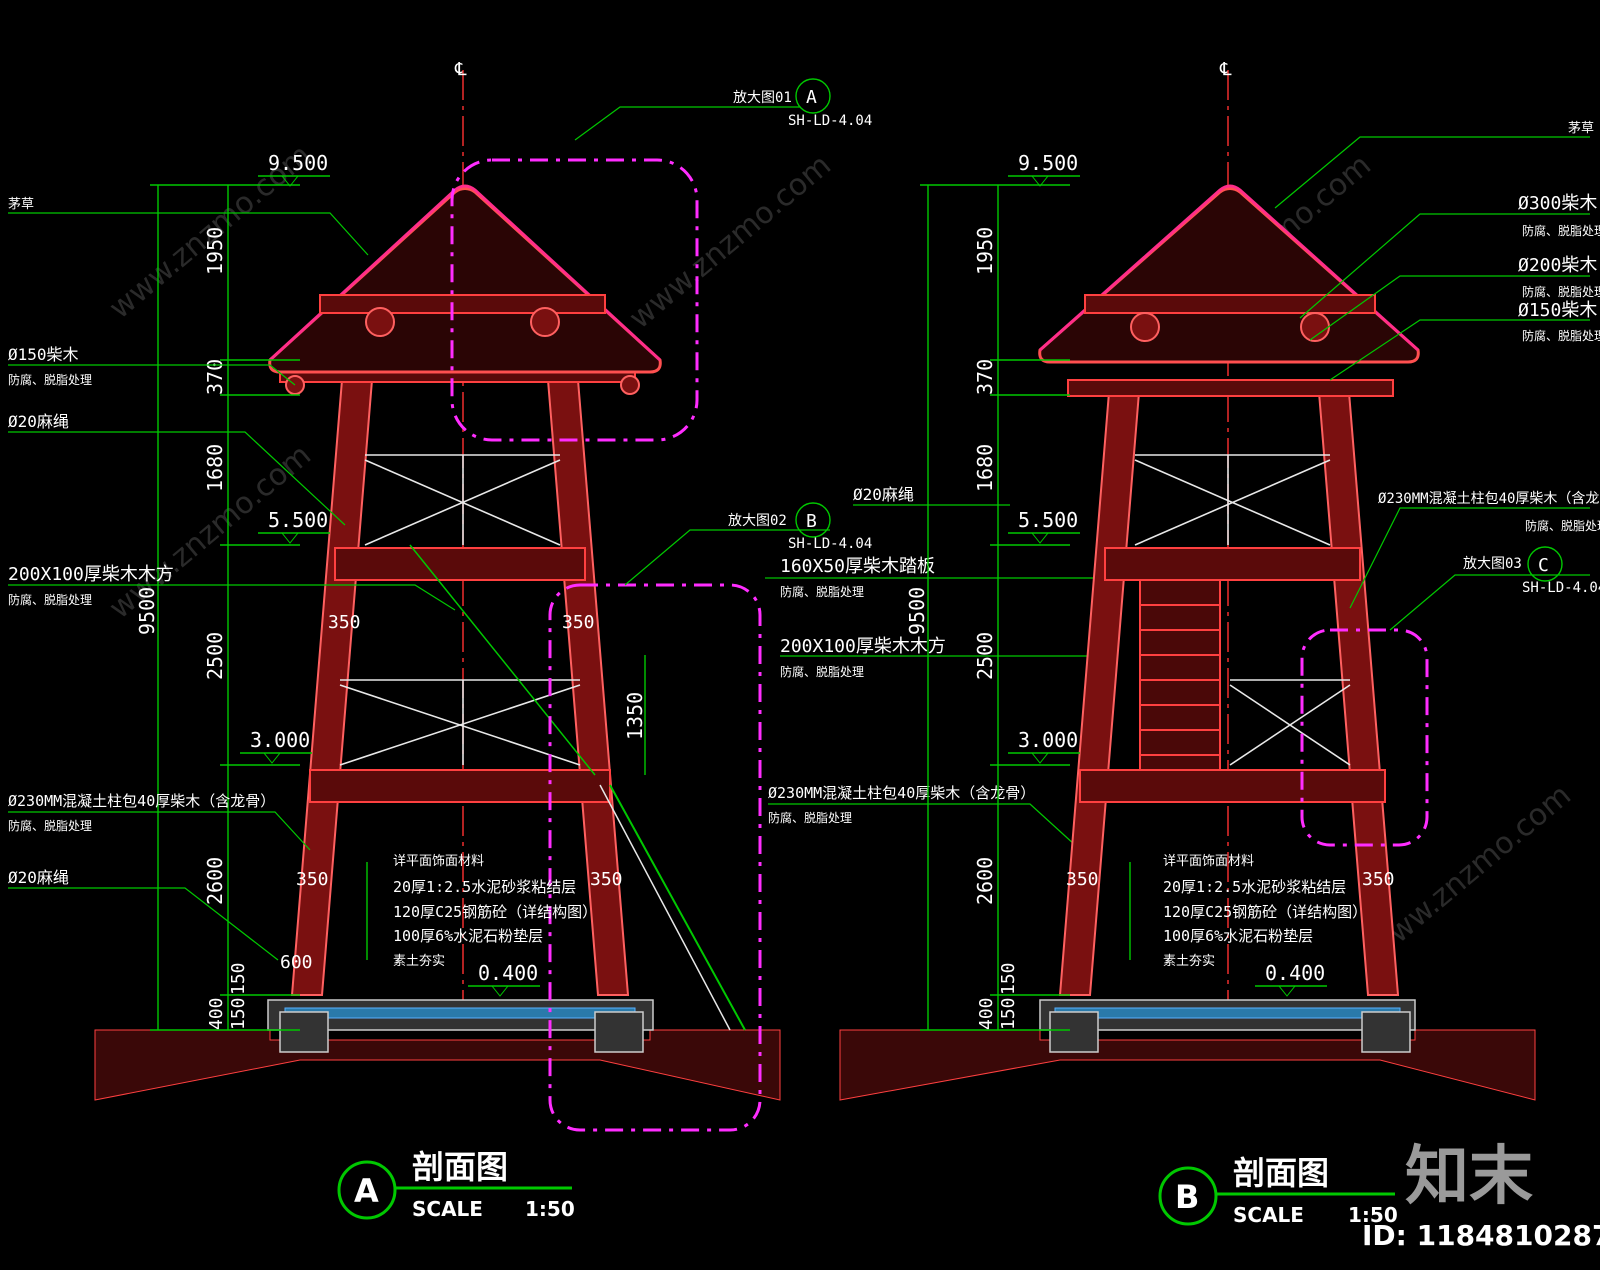 The height and width of the screenshot is (1270, 1600). I want to click on label-thatch-a: 茅草, so click(21, 204).